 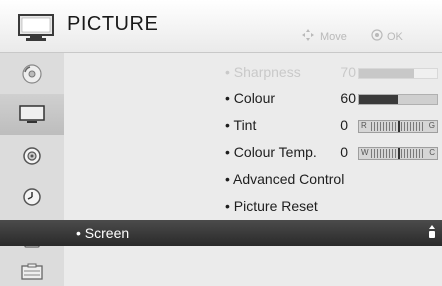 I want to click on menu-item-colour: • Colour 60, so click(x=253, y=98).